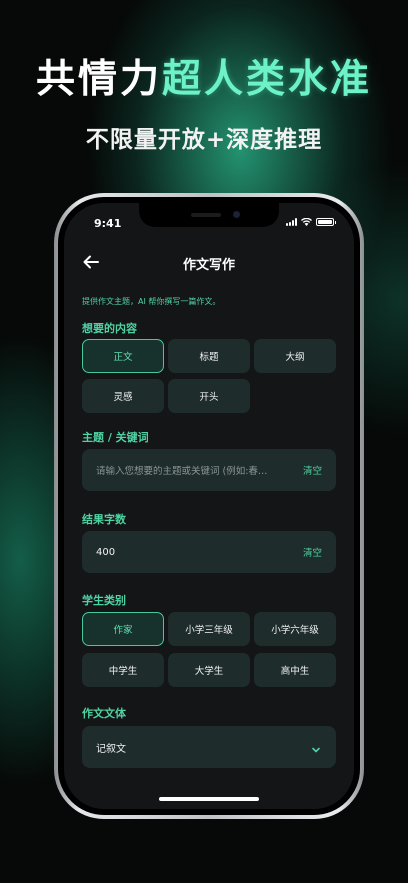  What do you see at coordinates (104, 713) in the screenshot?
I see `style-section-label: 作文文体` at bounding box center [104, 713].